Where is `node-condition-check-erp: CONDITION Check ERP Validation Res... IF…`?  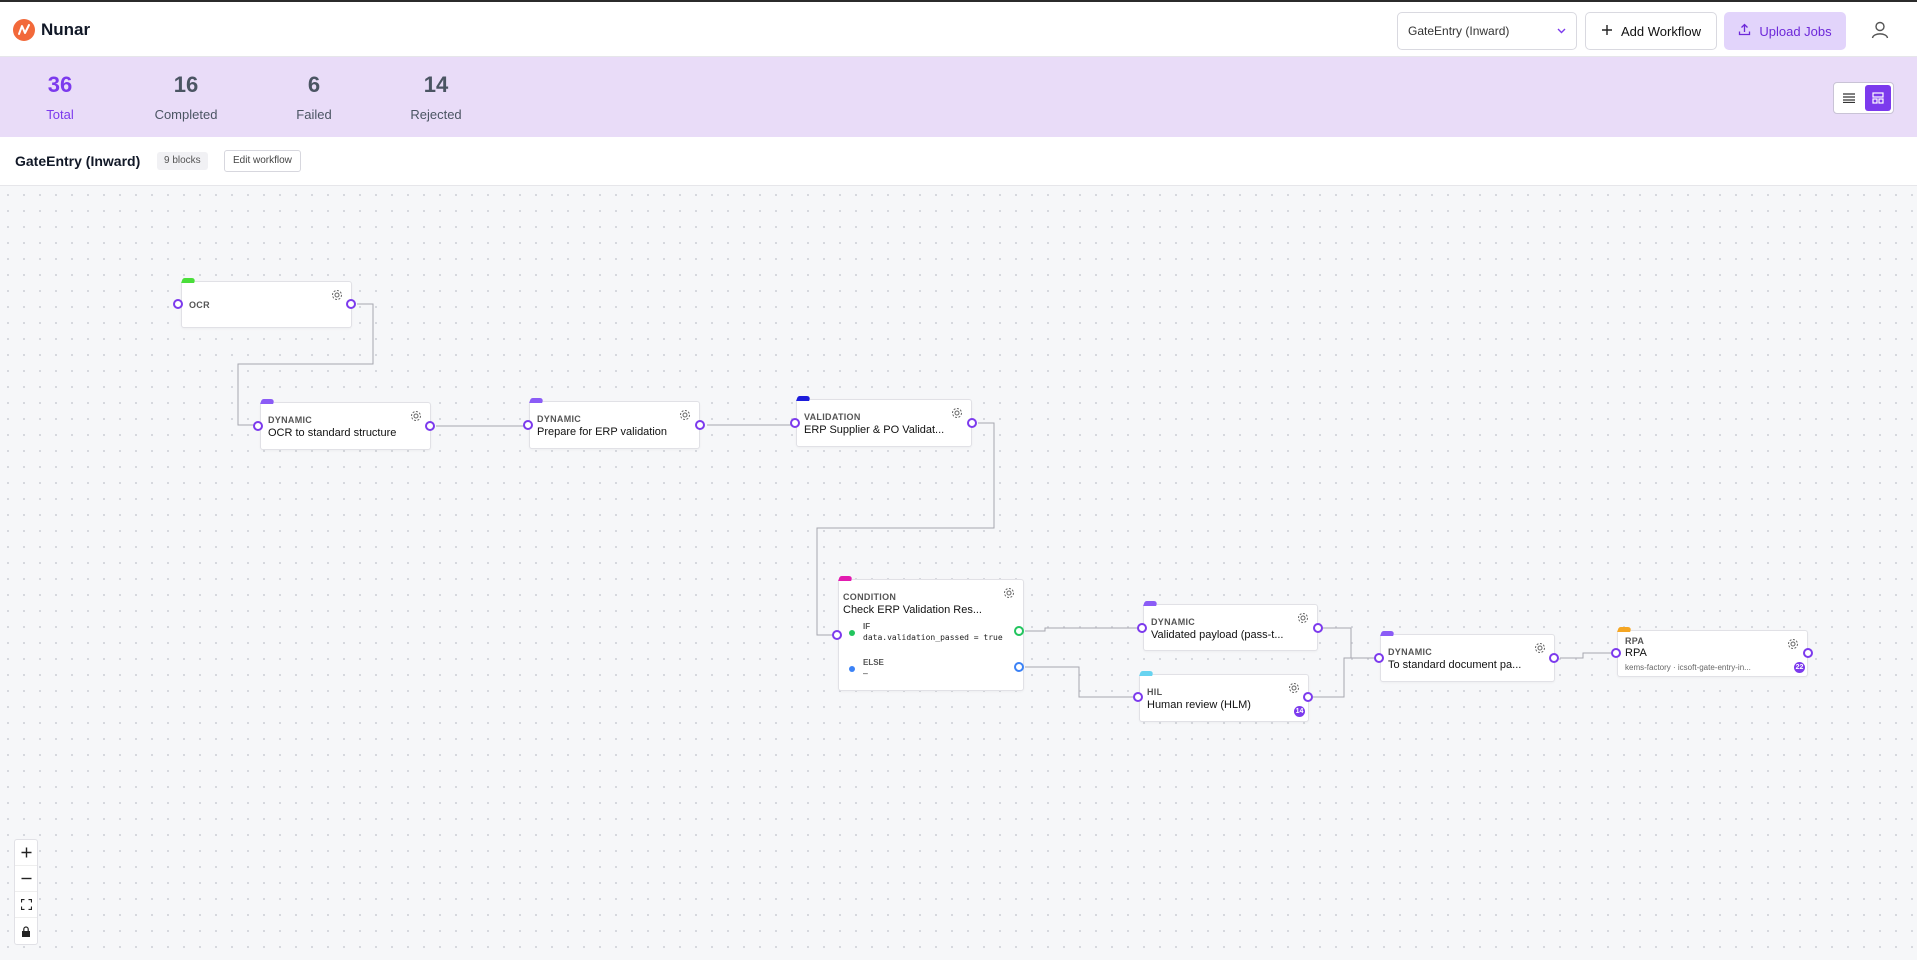 node-condition-check-erp: CONDITION Check ERP Validation Res... IF… is located at coordinates (931, 633).